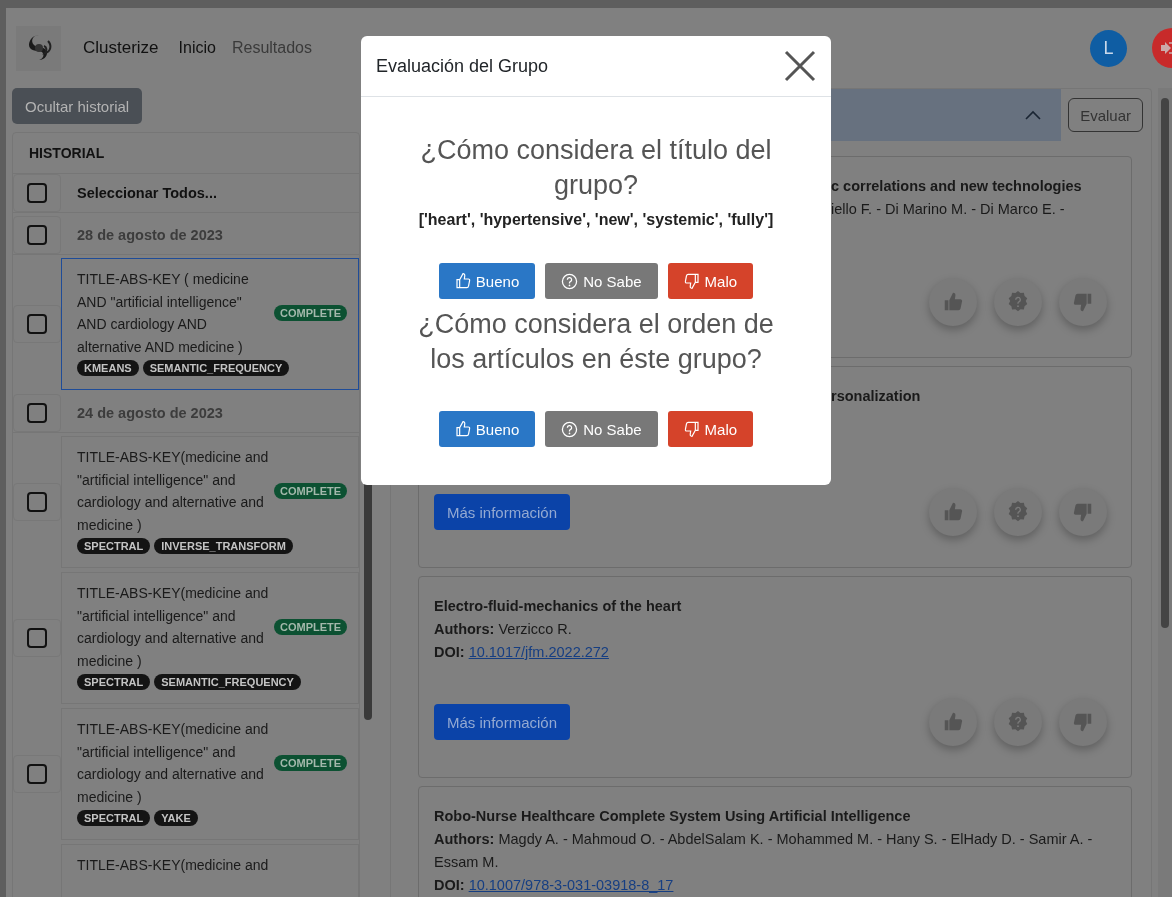 The image size is (1172, 897). I want to click on history-entry: TITLE-ABS-KEY ( medicine AND "artificial intelligence" AND cardiology AND alternative AND medicine ) COMPLETE KMEANS SEMANTIC_FREQUENCY, so click(210, 324).